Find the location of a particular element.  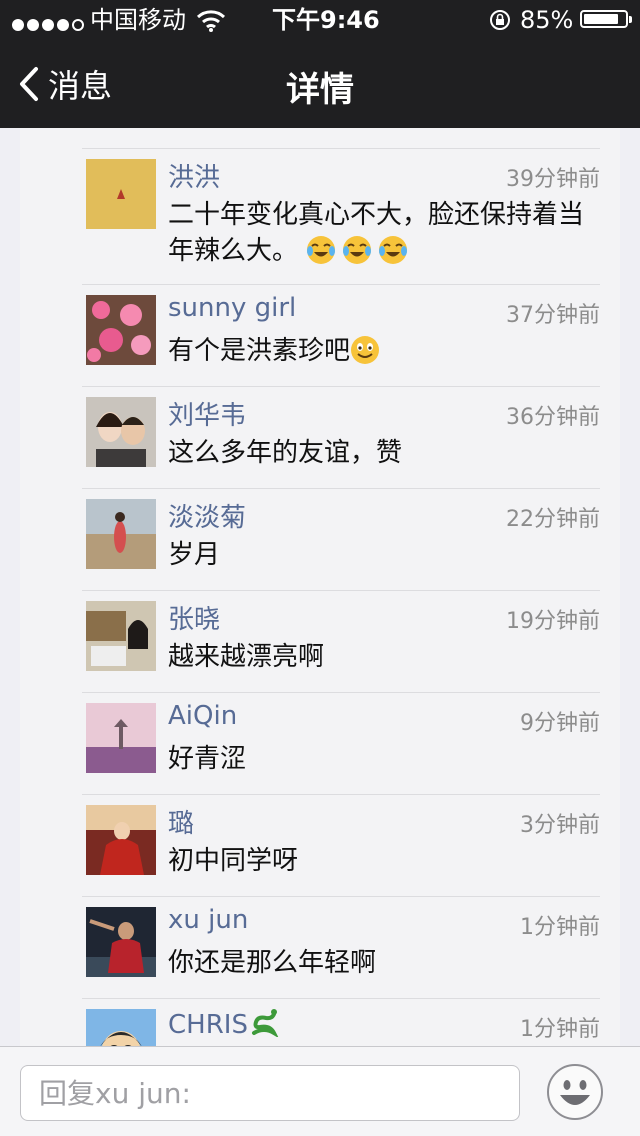

comment-author: xu jun is located at coordinates (208, 920).